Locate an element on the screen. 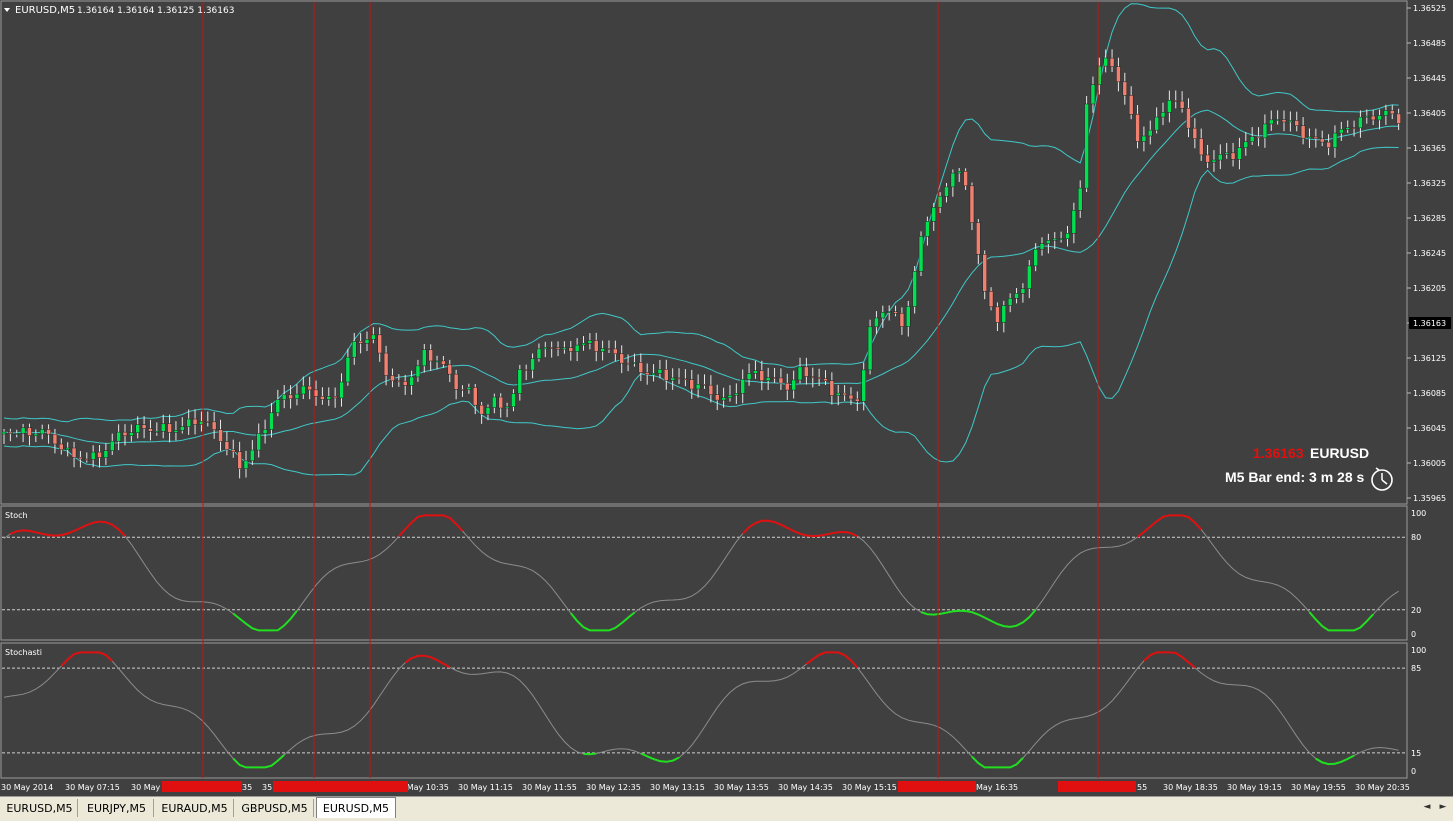  stoch1-name: Stoch is located at coordinates (16, 515).